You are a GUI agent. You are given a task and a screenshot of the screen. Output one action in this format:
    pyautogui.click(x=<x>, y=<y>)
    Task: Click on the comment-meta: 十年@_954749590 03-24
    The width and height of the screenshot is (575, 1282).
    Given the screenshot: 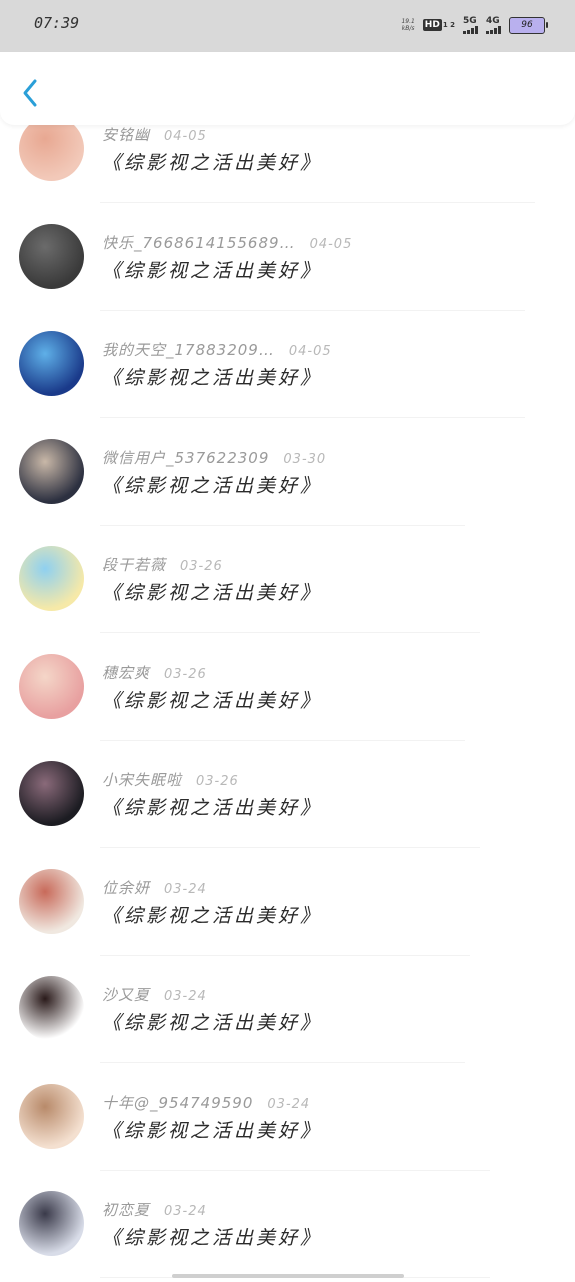 What is the action you would take?
    pyautogui.click(x=206, y=1102)
    